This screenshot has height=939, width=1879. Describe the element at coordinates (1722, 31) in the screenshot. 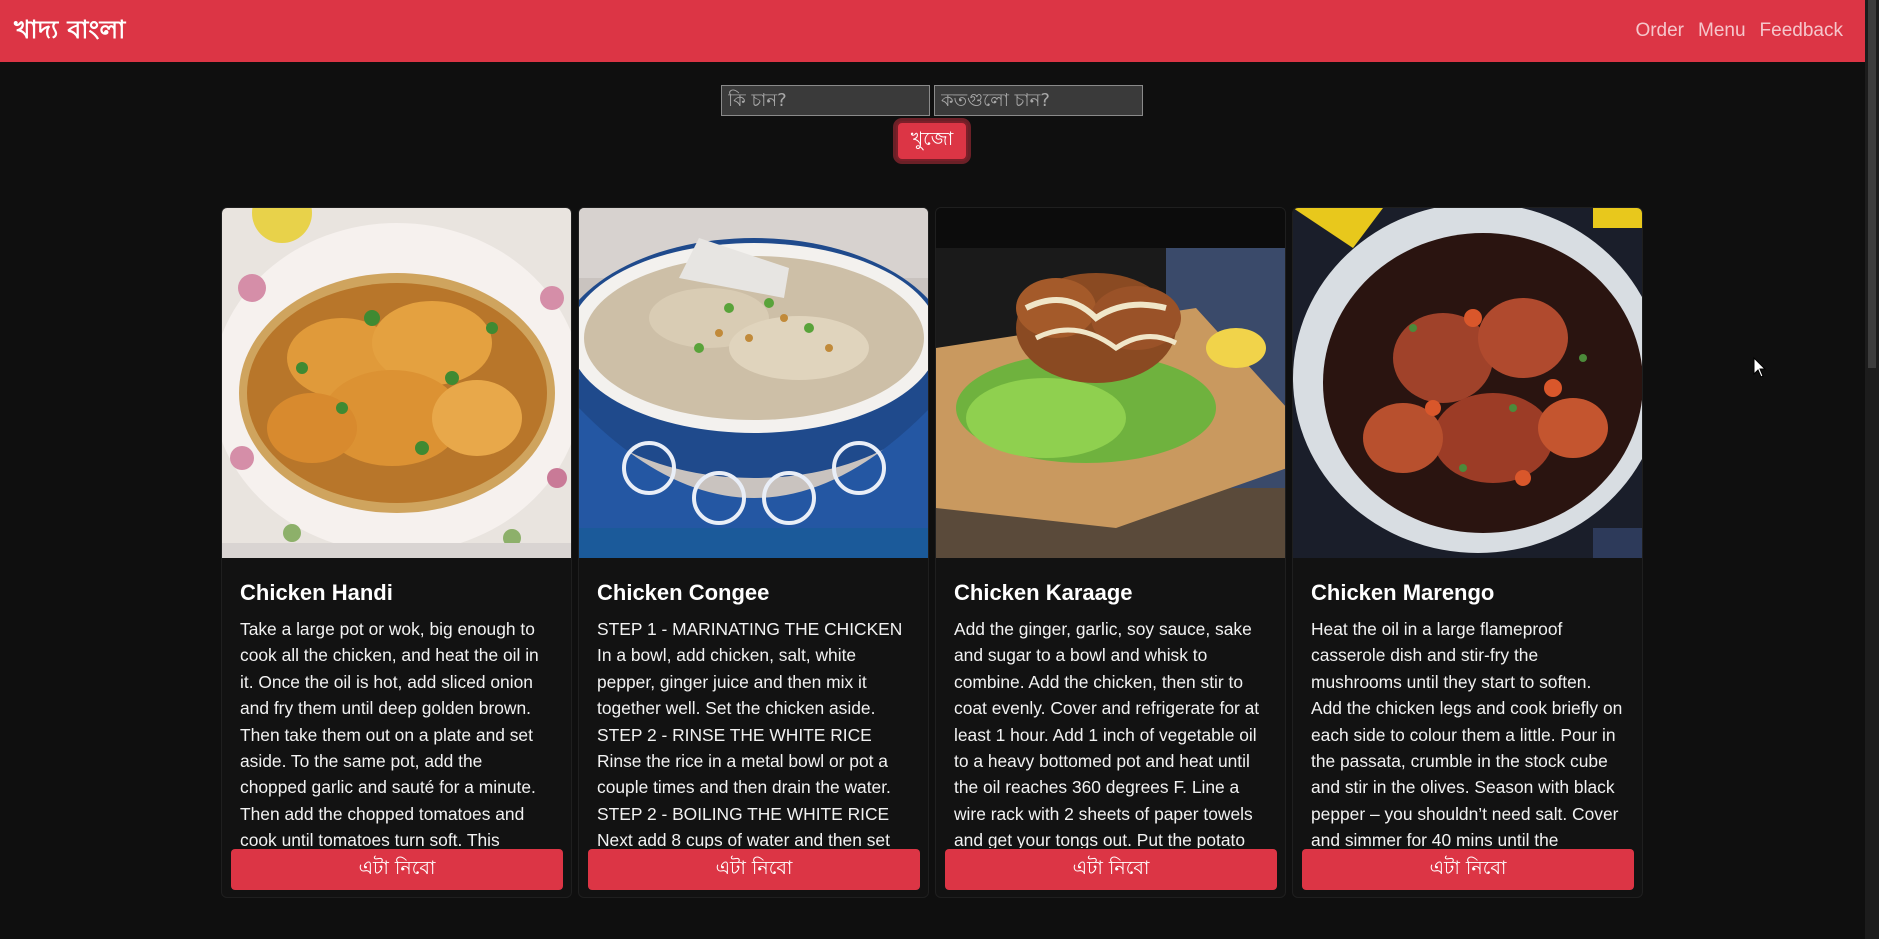

I see `nav-link-menu: Menu` at that location.